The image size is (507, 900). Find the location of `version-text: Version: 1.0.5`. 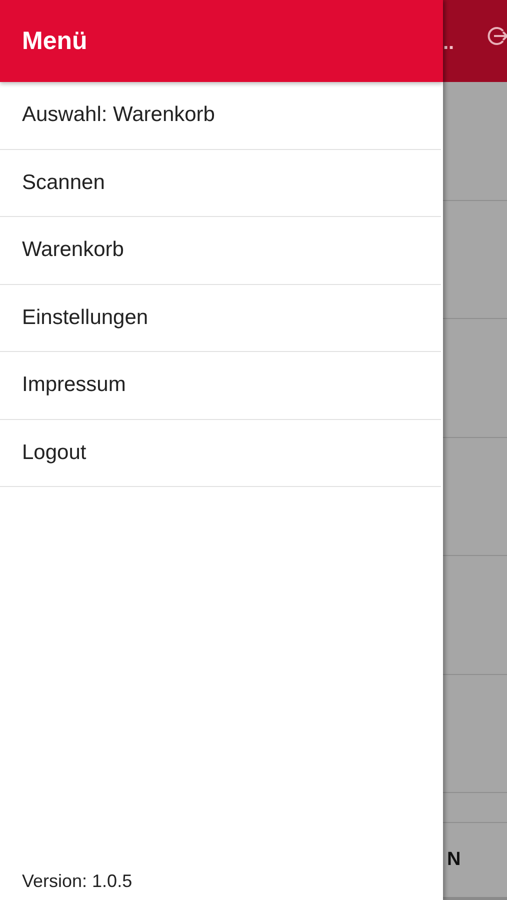

version-text: Version: 1.0.5 is located at coordinates (77, 882).